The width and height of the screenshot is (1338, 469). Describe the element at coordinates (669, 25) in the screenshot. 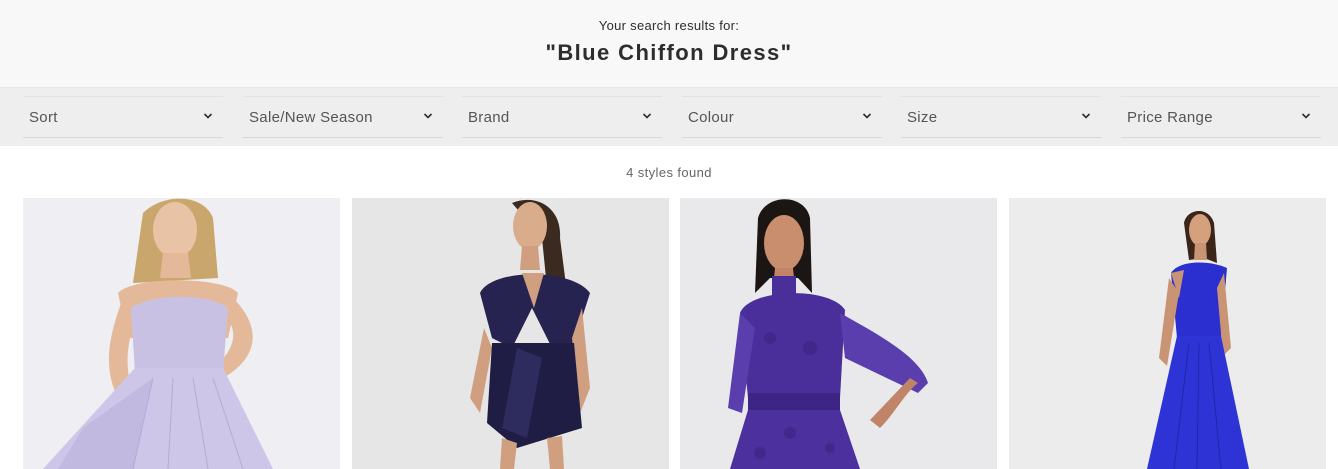

I see `search-results-prefix: Your search results for:` at that location.